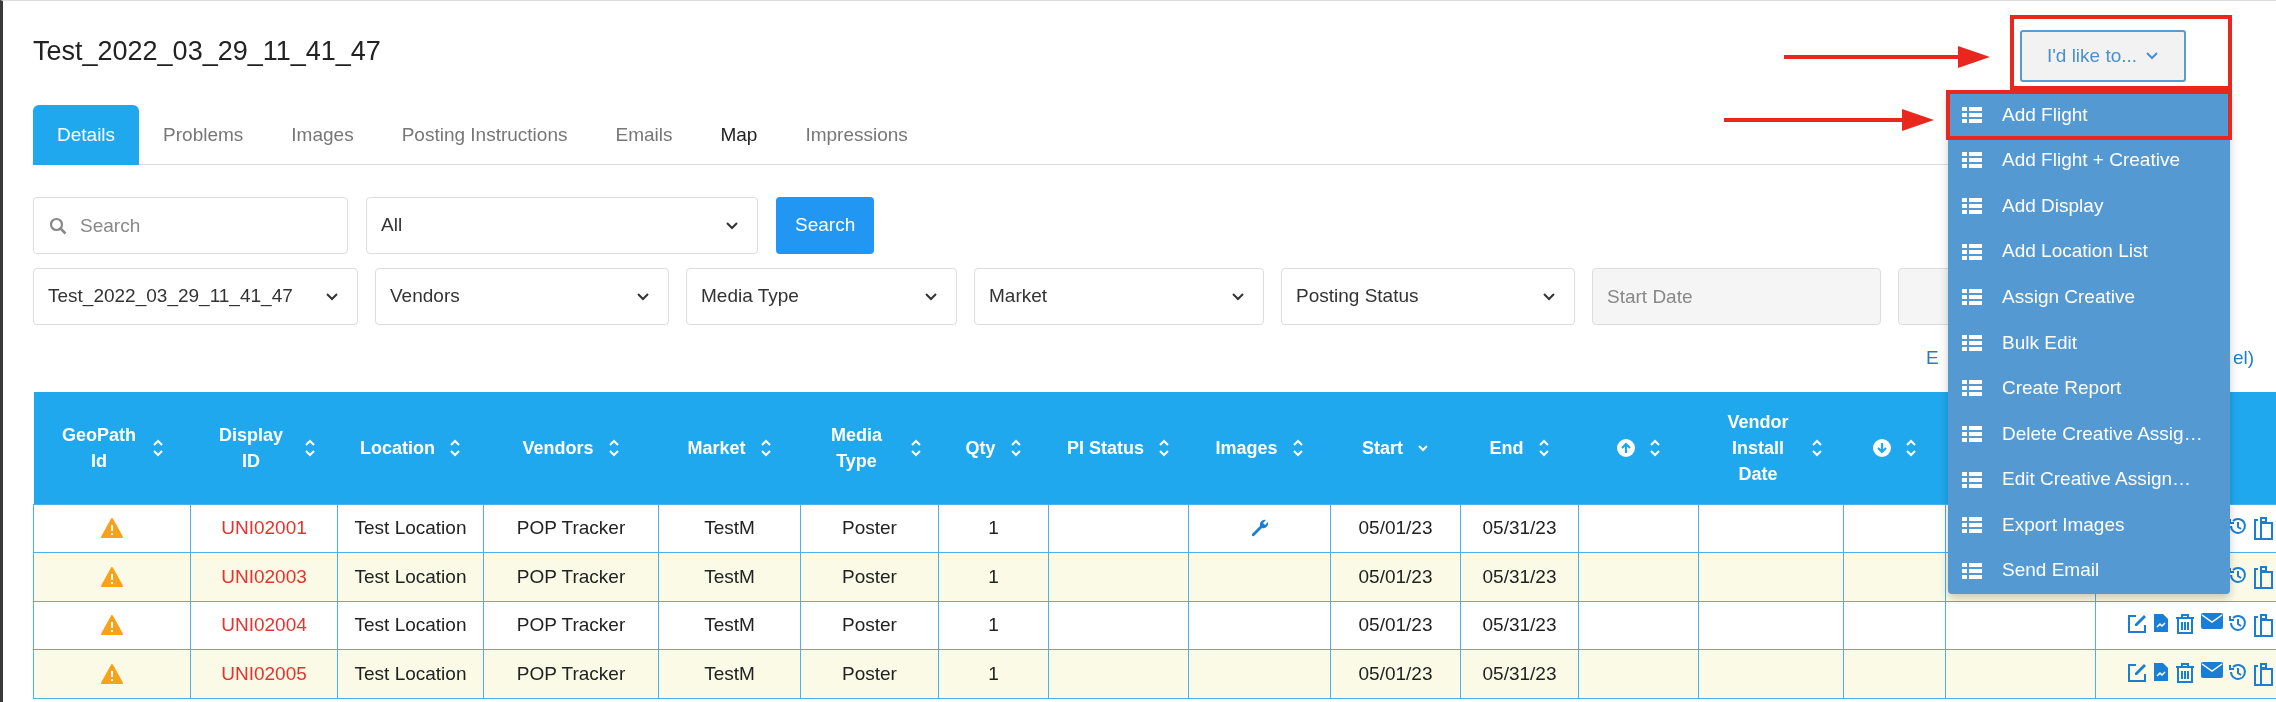  Describe the element at coordinates (739, 135) in the screenshot. I see `tab: Map` at that location.